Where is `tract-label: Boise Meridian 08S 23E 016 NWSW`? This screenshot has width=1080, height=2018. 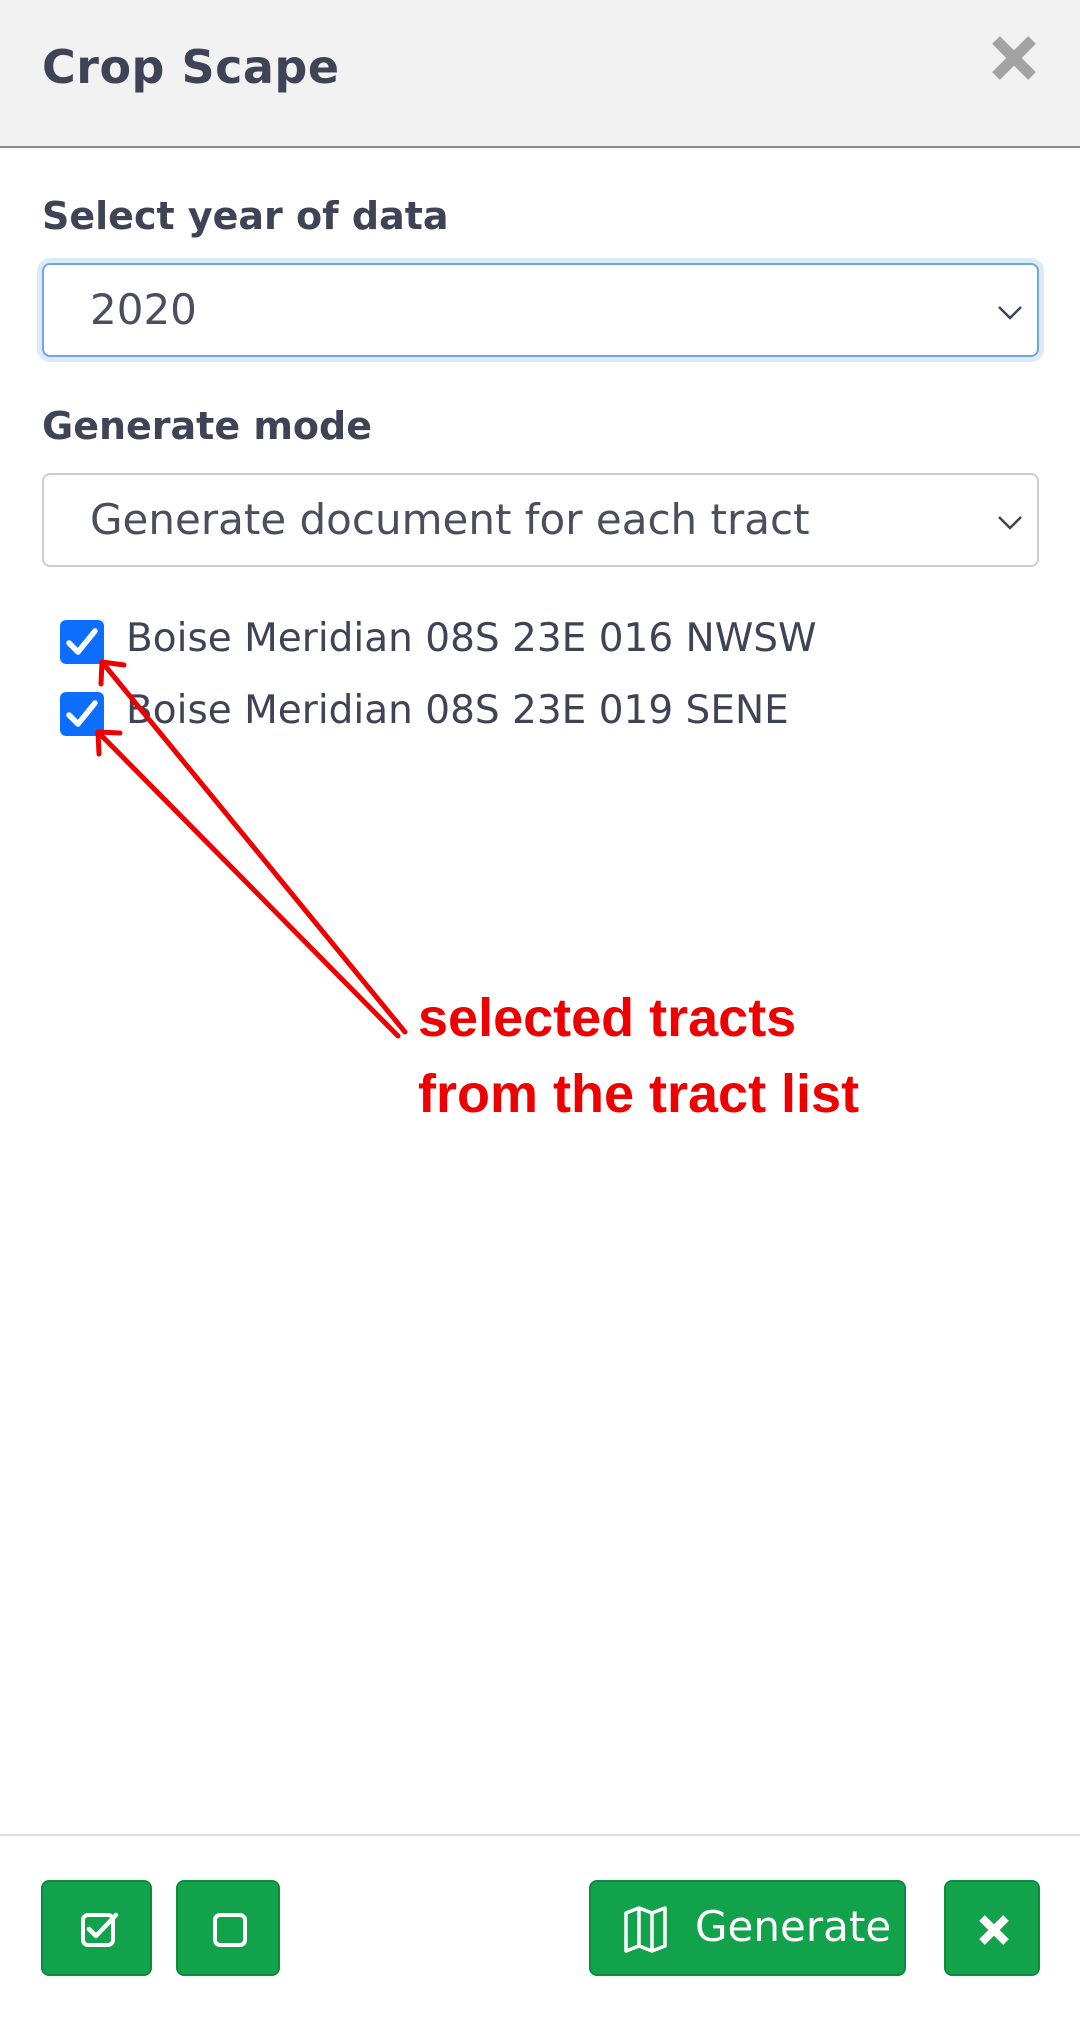 tract-label: Boise Meridian 08S 23E 016 NWSW is located at coordinates (471, 638).